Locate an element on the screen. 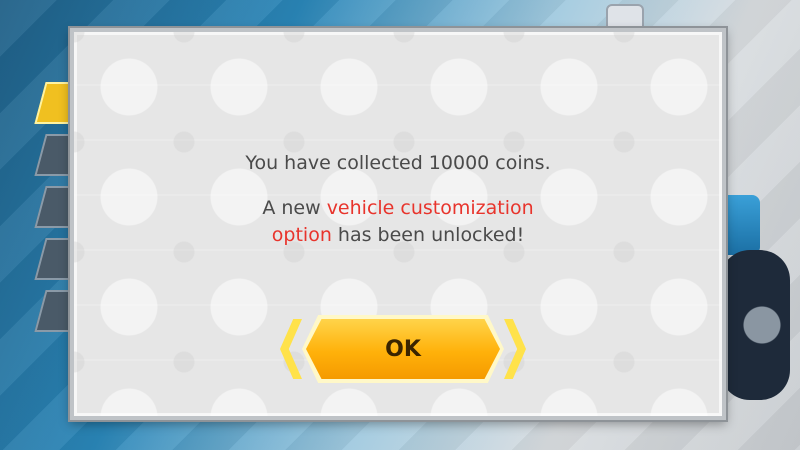  unlock-highlight-a: vehicle customization is located at coordinates (430, 208).